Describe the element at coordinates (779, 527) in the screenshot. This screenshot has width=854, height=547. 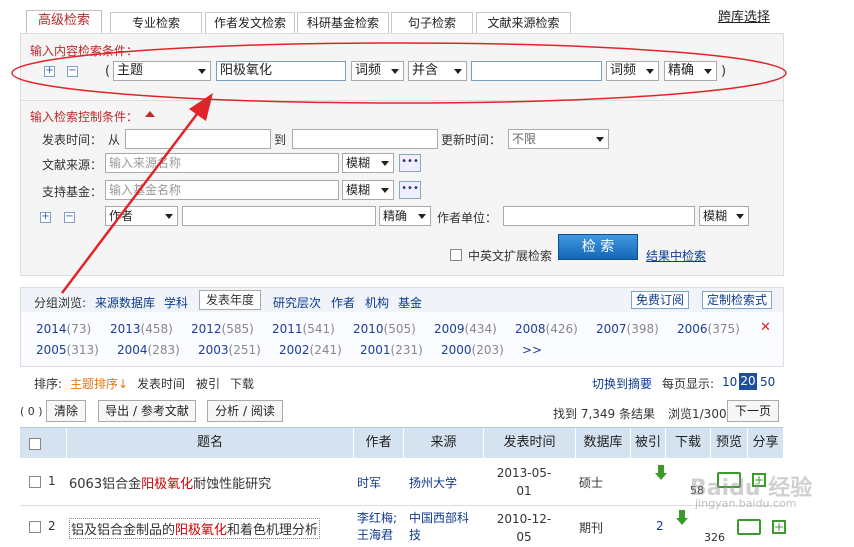
I see `share-plus-icon: +` at that location.